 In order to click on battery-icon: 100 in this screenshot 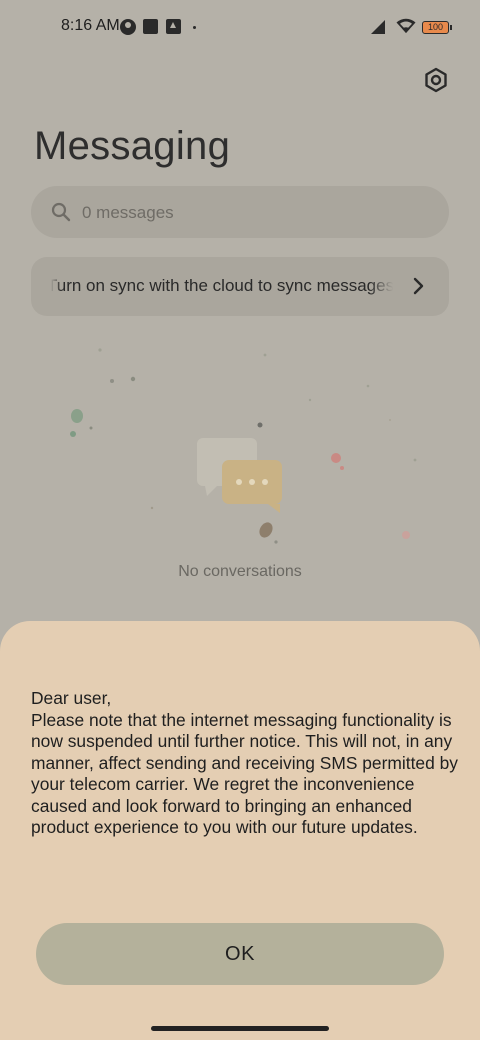, I will do `click(437, 27)`.